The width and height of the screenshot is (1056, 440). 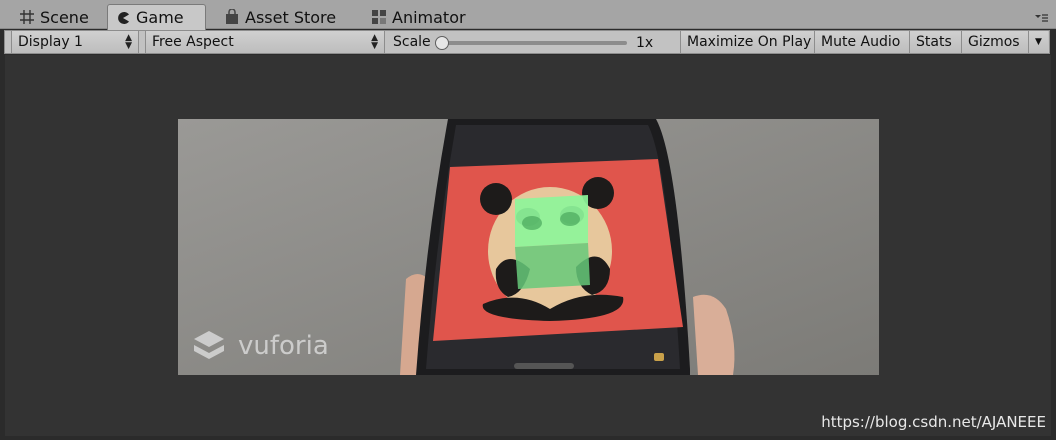 I want to click on aspect-dropdown-value: Free Aspect, so click(x=193, y=42).